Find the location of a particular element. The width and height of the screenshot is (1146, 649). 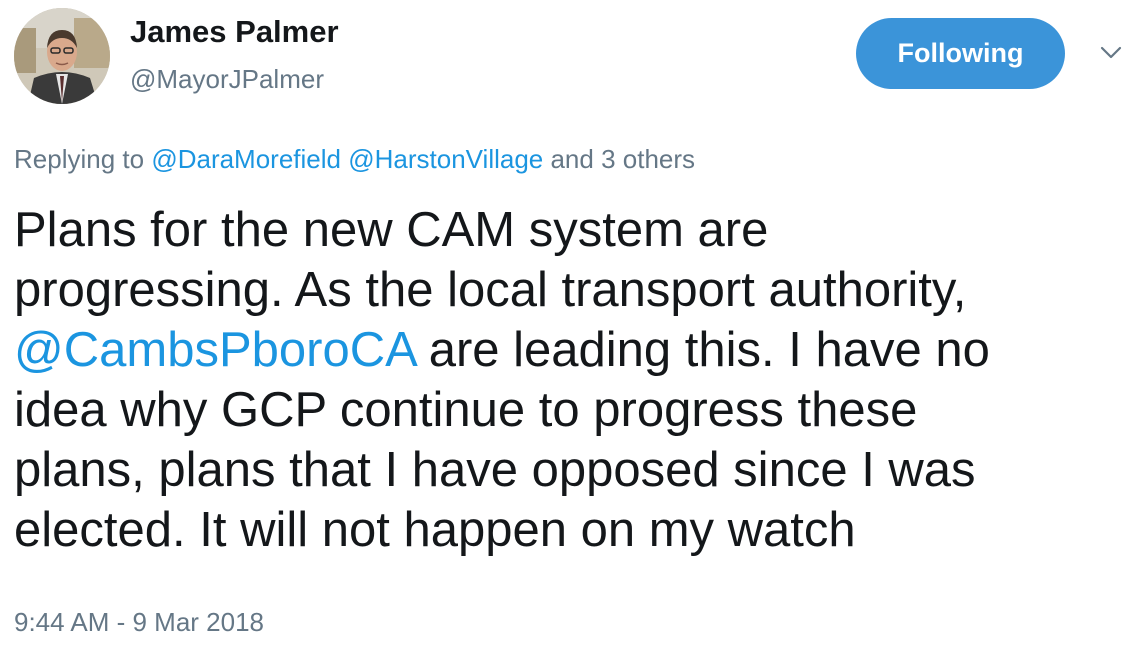

tweet-timestamp: 9:44 AM - 9 Mar 2018 is located at coordinates (139, 622).